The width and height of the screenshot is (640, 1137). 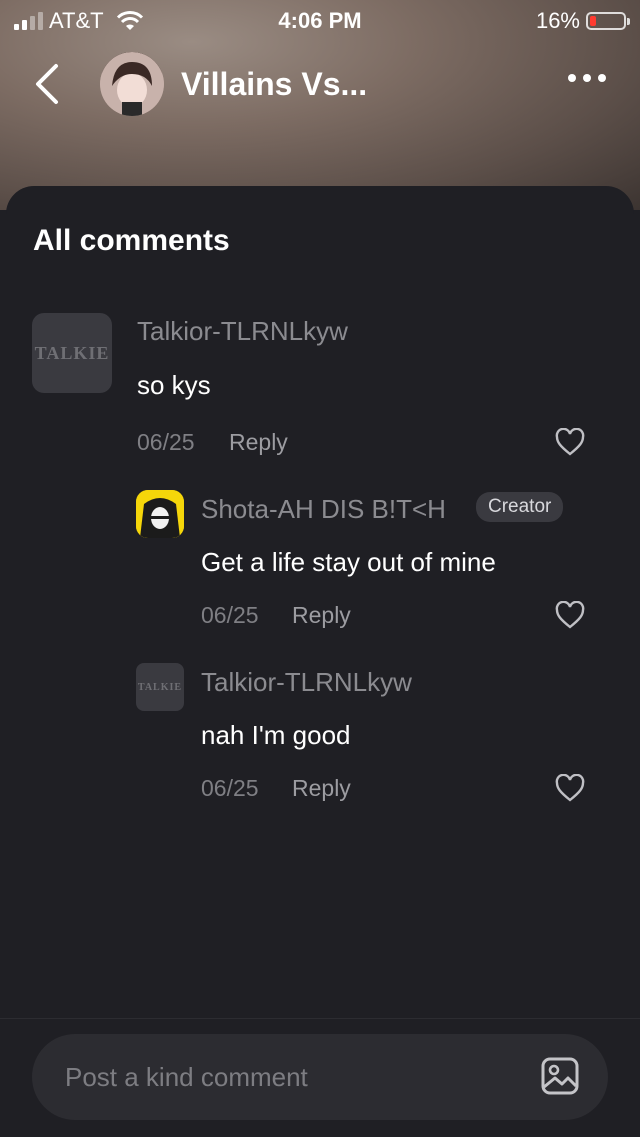 I want to click on comment-text: nah I'm good, so click(x=276, y=735).